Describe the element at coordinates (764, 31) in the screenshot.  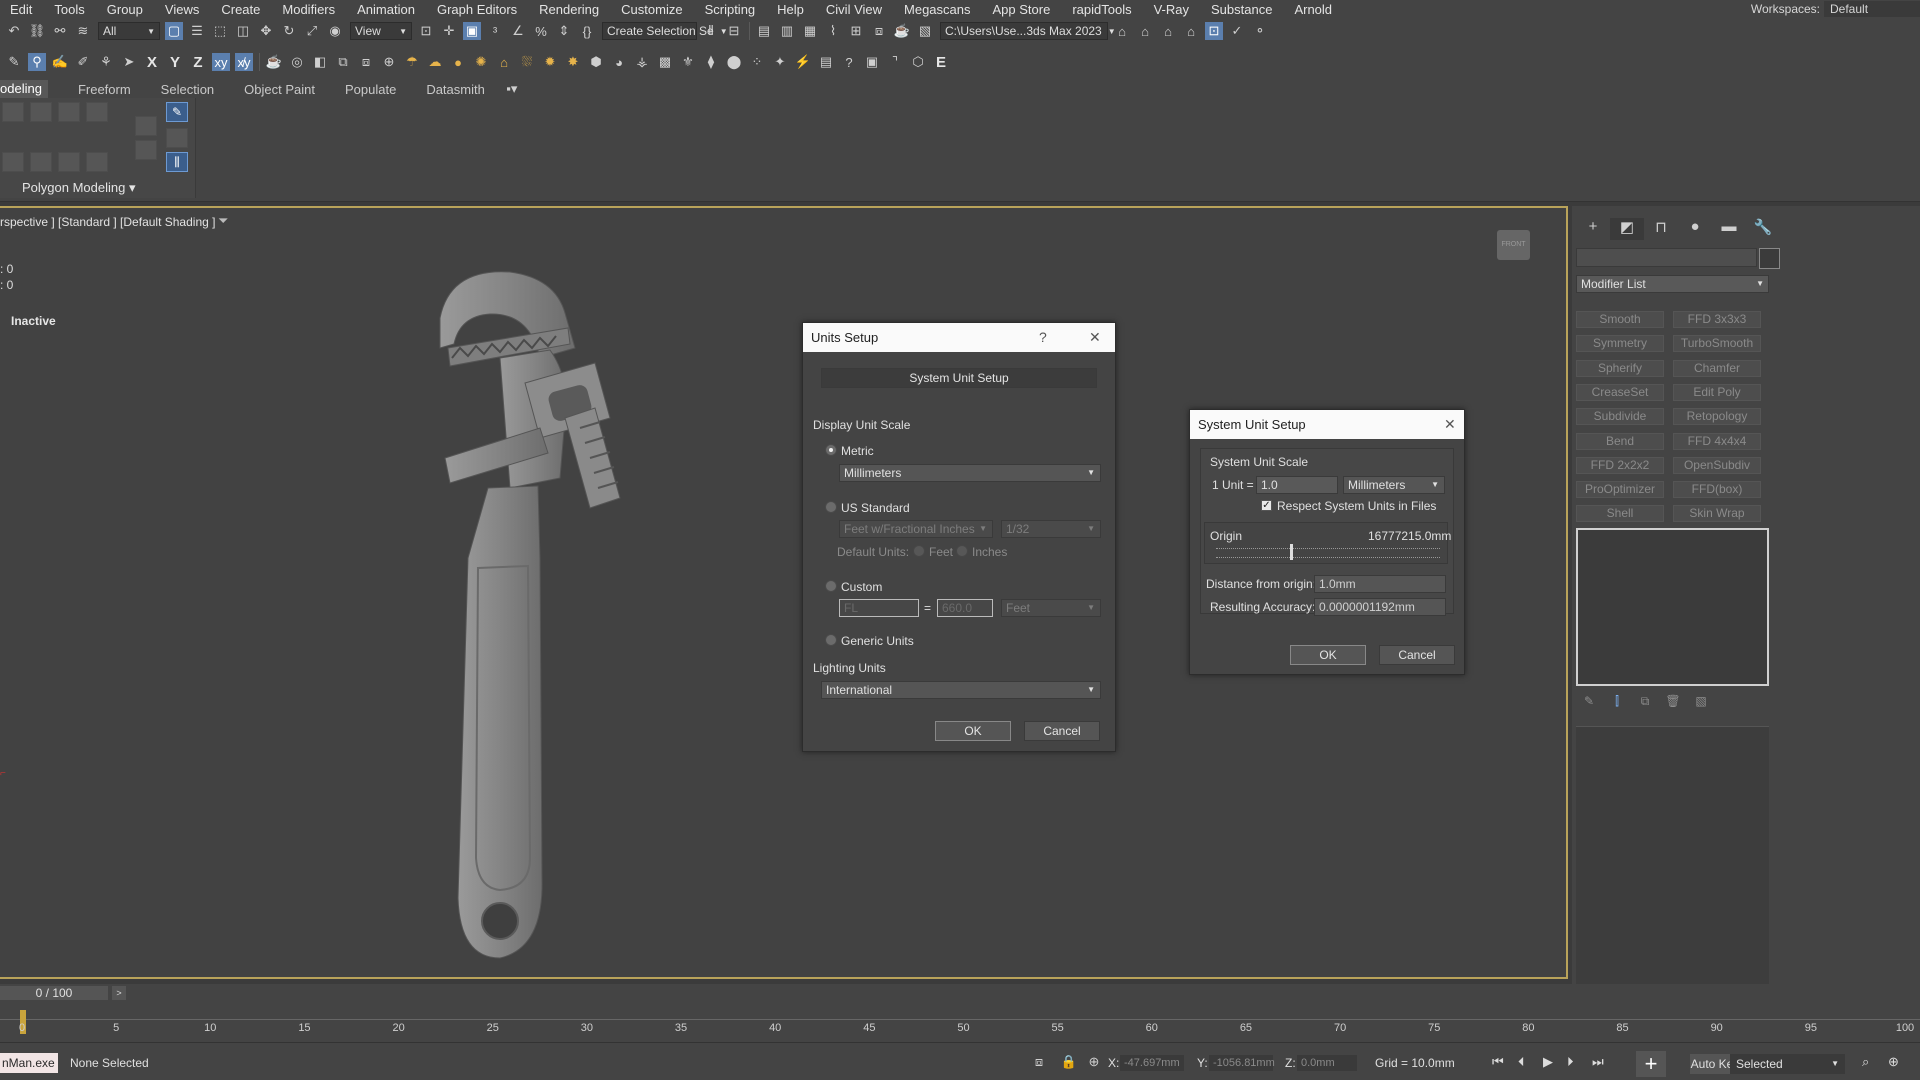
I see `scene-explorer-icon: ▤` at that location.